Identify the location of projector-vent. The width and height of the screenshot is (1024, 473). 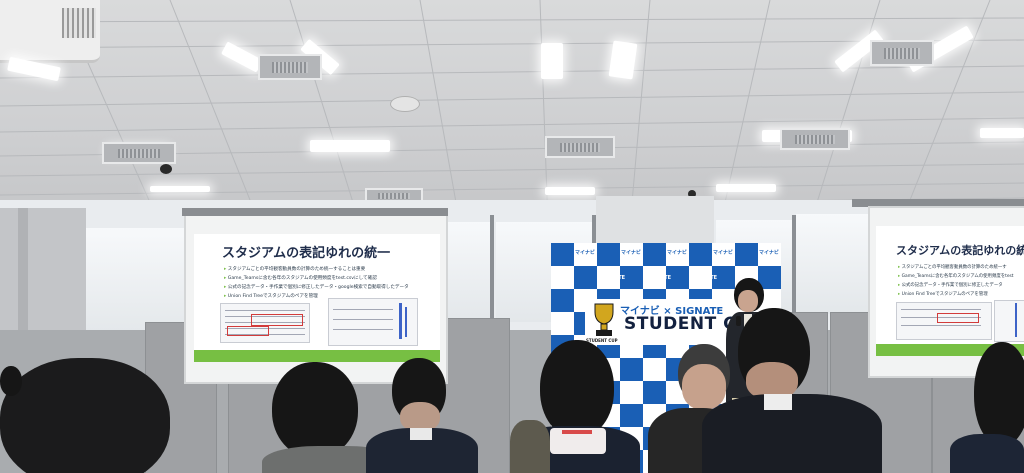
(79, 23).